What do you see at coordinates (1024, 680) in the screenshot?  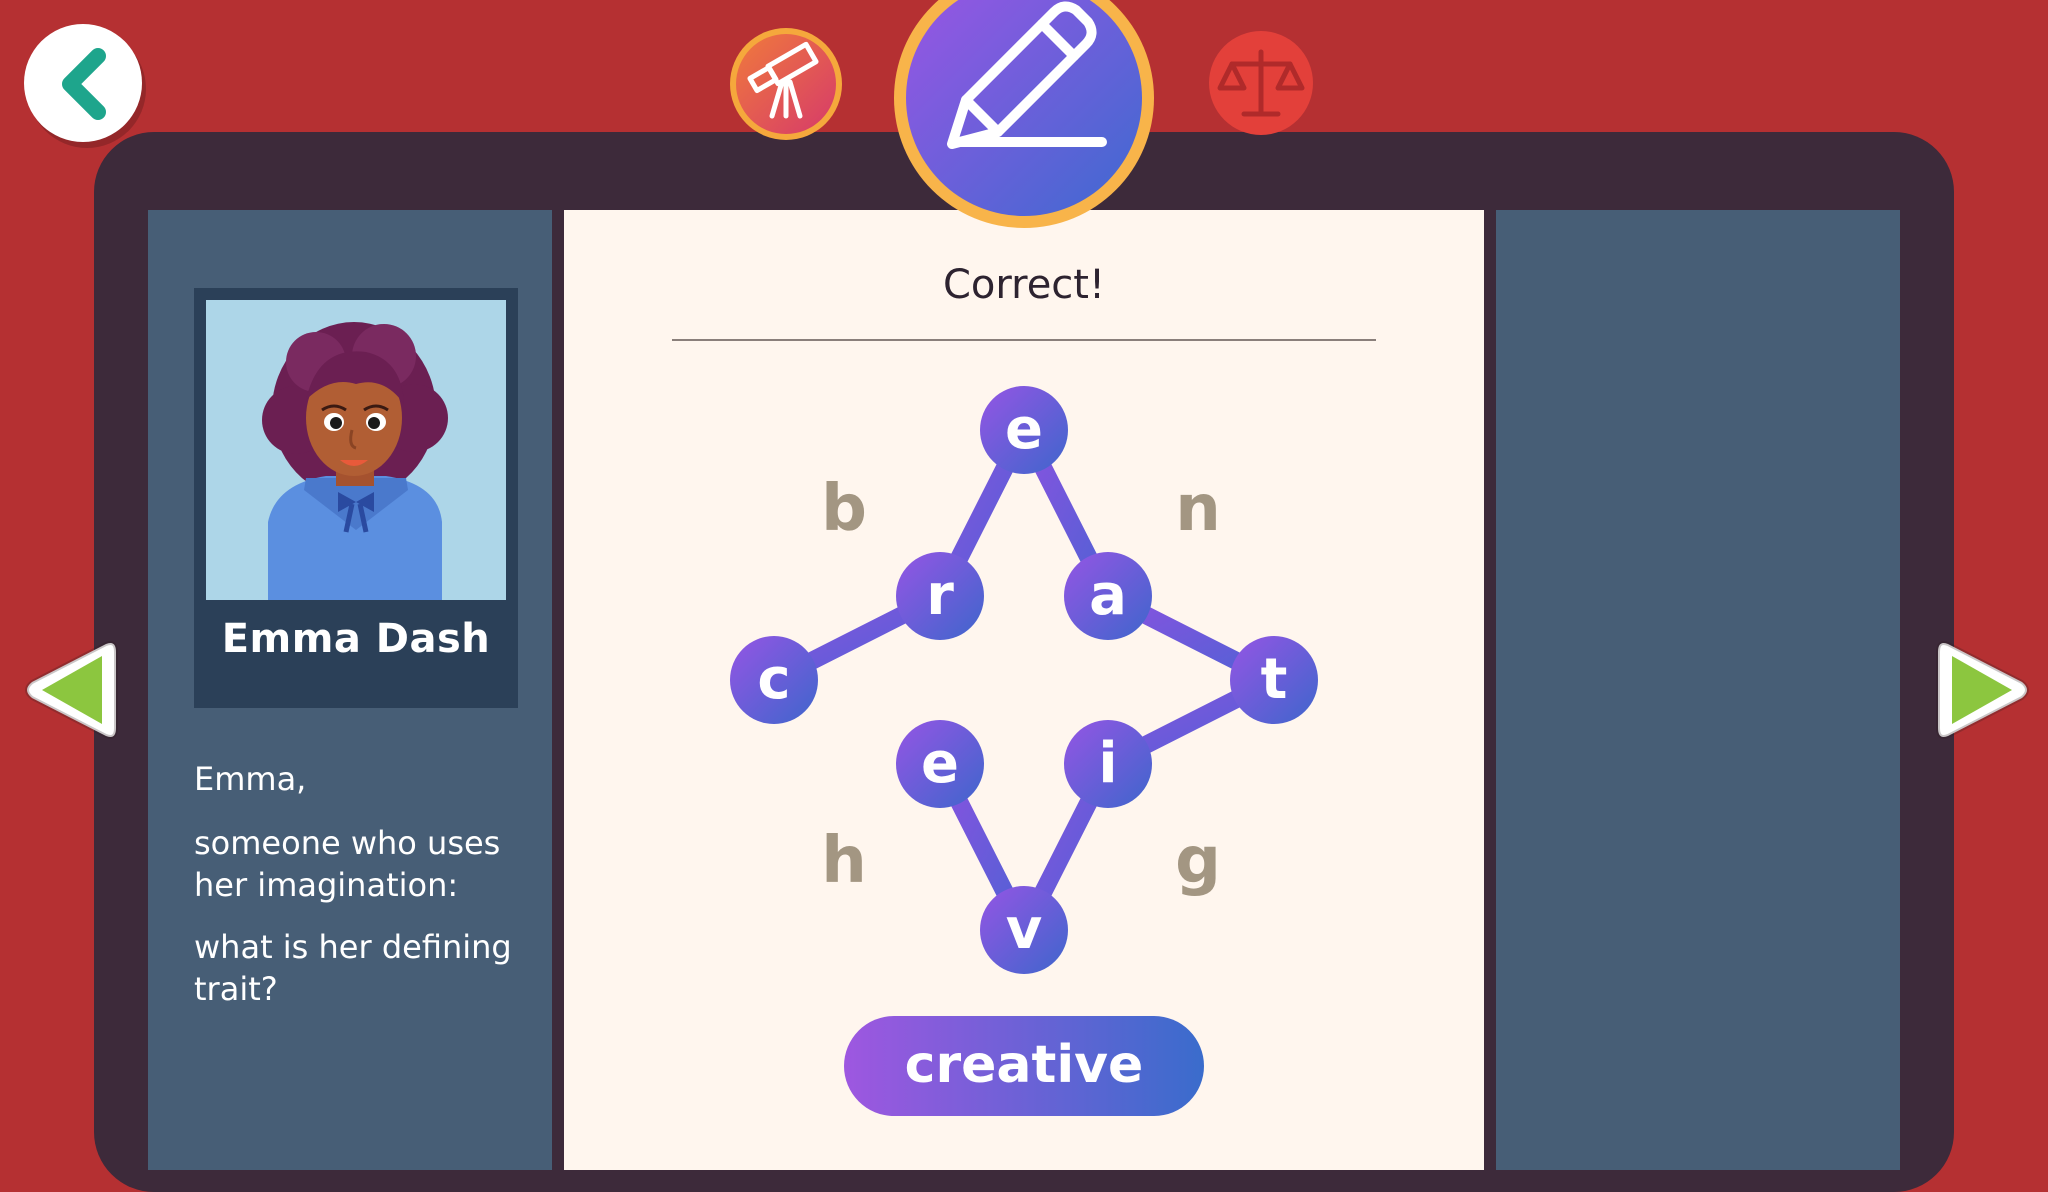 I see `letter-puzzle: c r e a t i v e b n h g` at bounding box center [1024, 680].